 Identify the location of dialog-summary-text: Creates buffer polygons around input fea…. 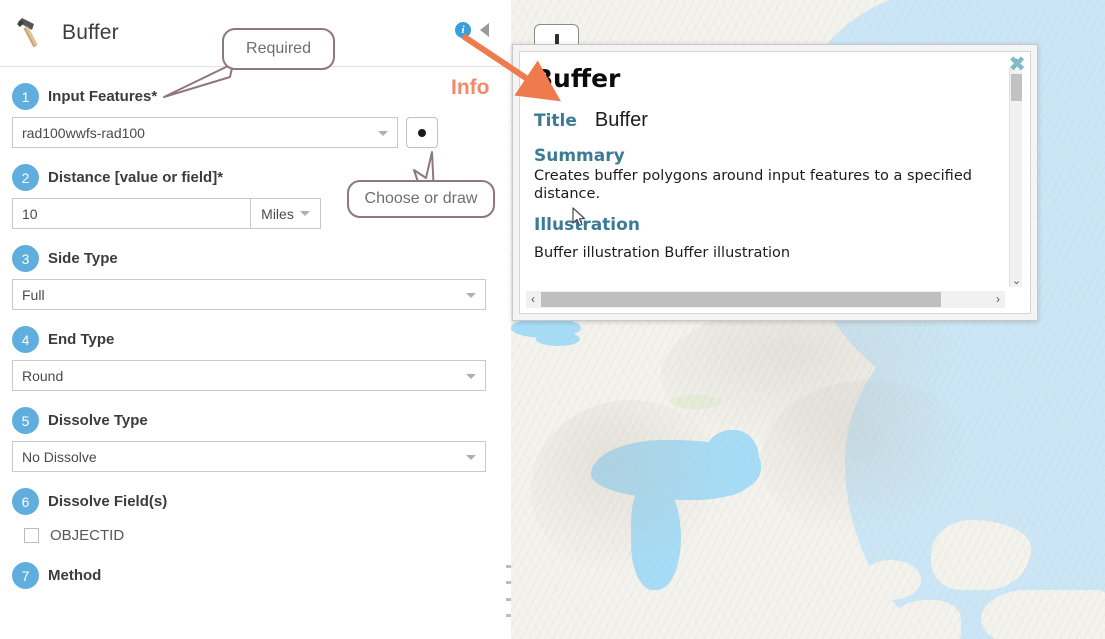
(753, 185).